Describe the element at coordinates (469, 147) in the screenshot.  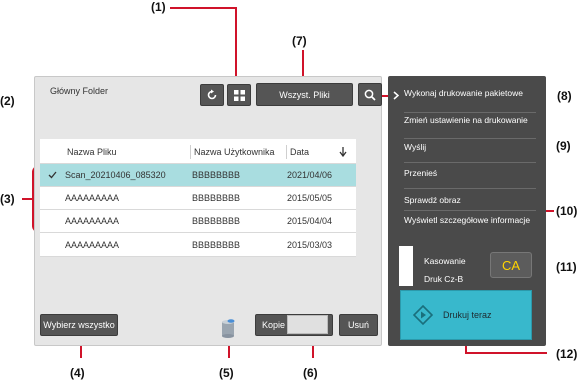
I see `menu-send: Wyślij` at that location.